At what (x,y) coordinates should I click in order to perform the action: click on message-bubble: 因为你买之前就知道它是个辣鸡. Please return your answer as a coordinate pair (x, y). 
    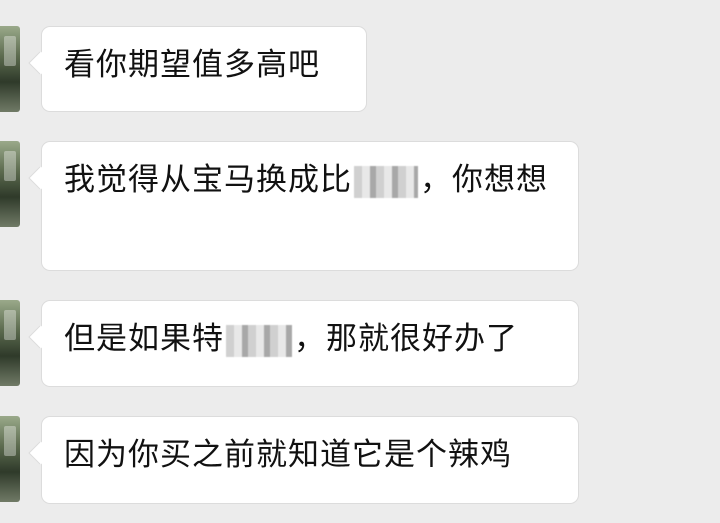
    Looking at the image, I should click on (310, 460).